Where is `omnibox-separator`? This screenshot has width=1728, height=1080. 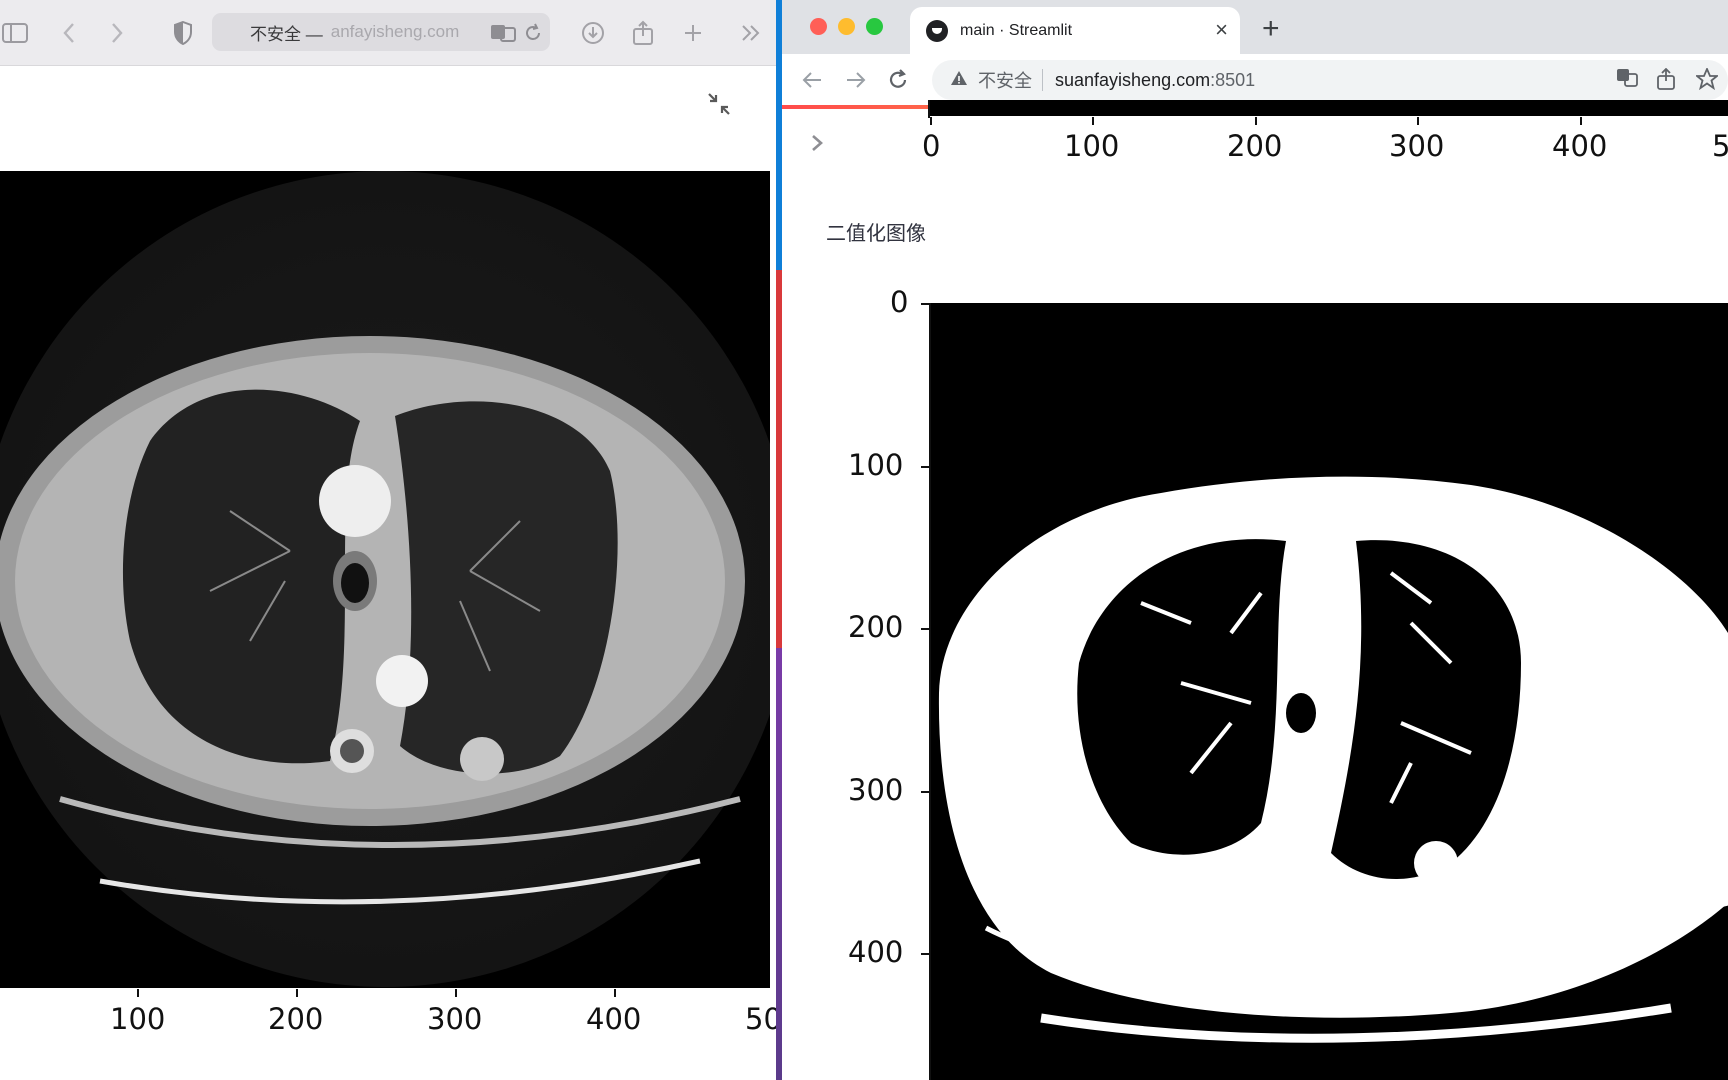
omnibox-separator is located at coordinates (1042, 80).